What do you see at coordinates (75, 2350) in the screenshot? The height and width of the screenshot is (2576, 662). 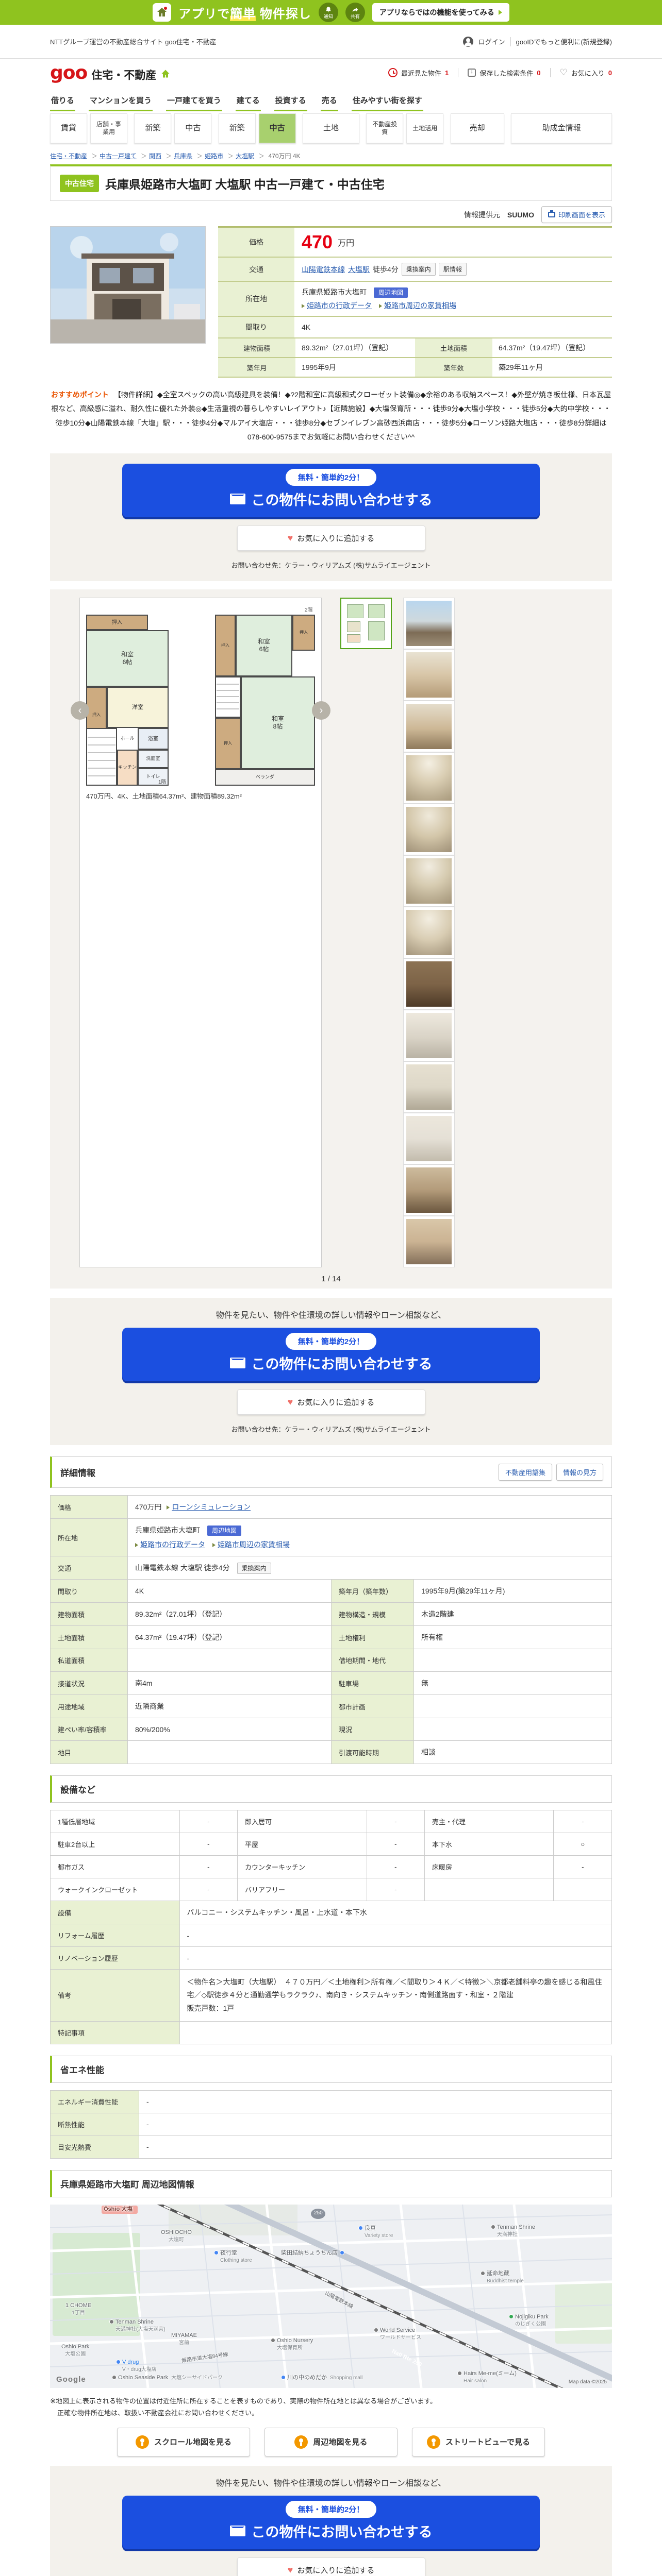 I see `map-label: Oshio Park 大塩公園` at bounding box center [75, 2350].